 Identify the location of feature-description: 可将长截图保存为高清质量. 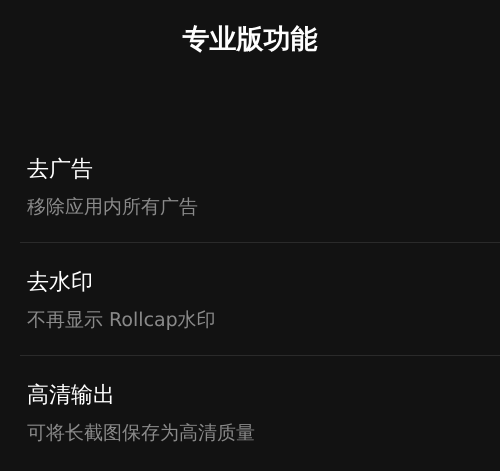
(141, 433).